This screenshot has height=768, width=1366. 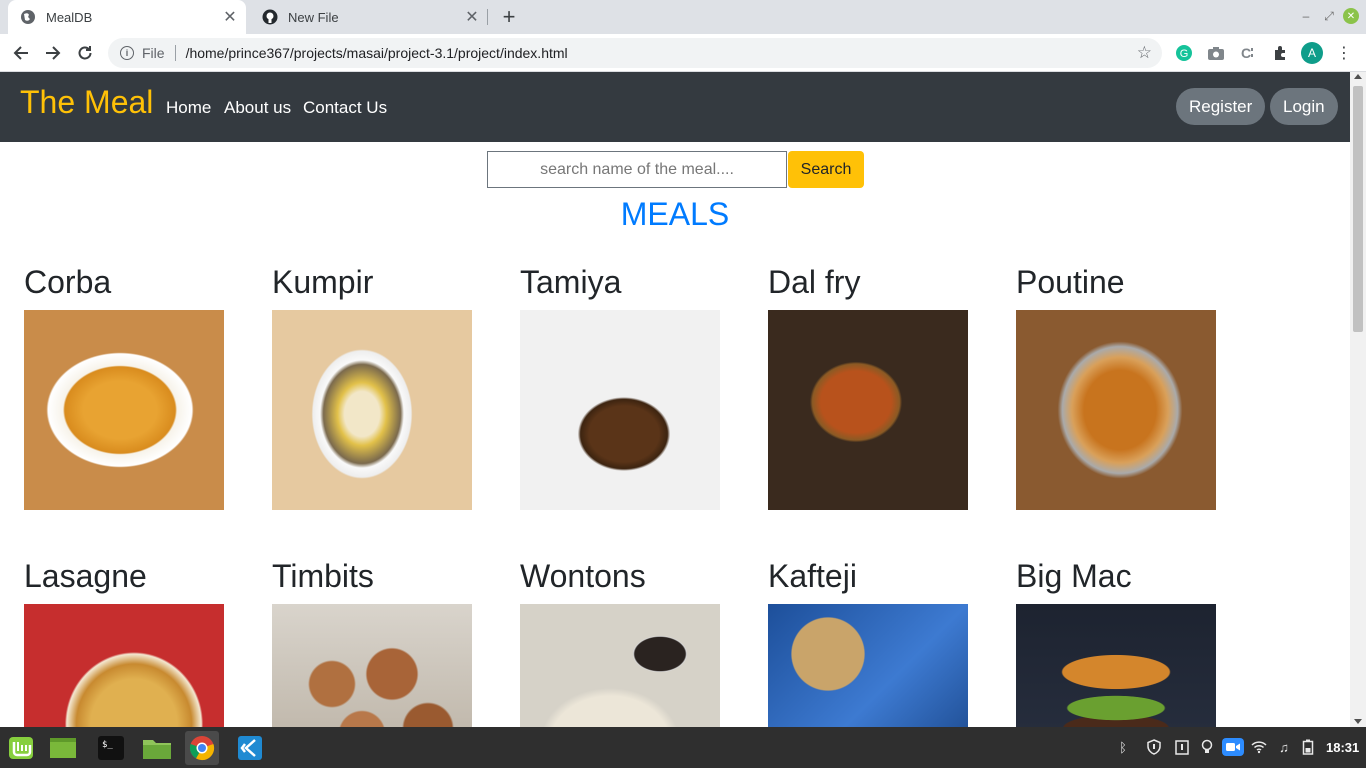 I want to click on close-window-icon: ✕, so click(x=1351, y=16).